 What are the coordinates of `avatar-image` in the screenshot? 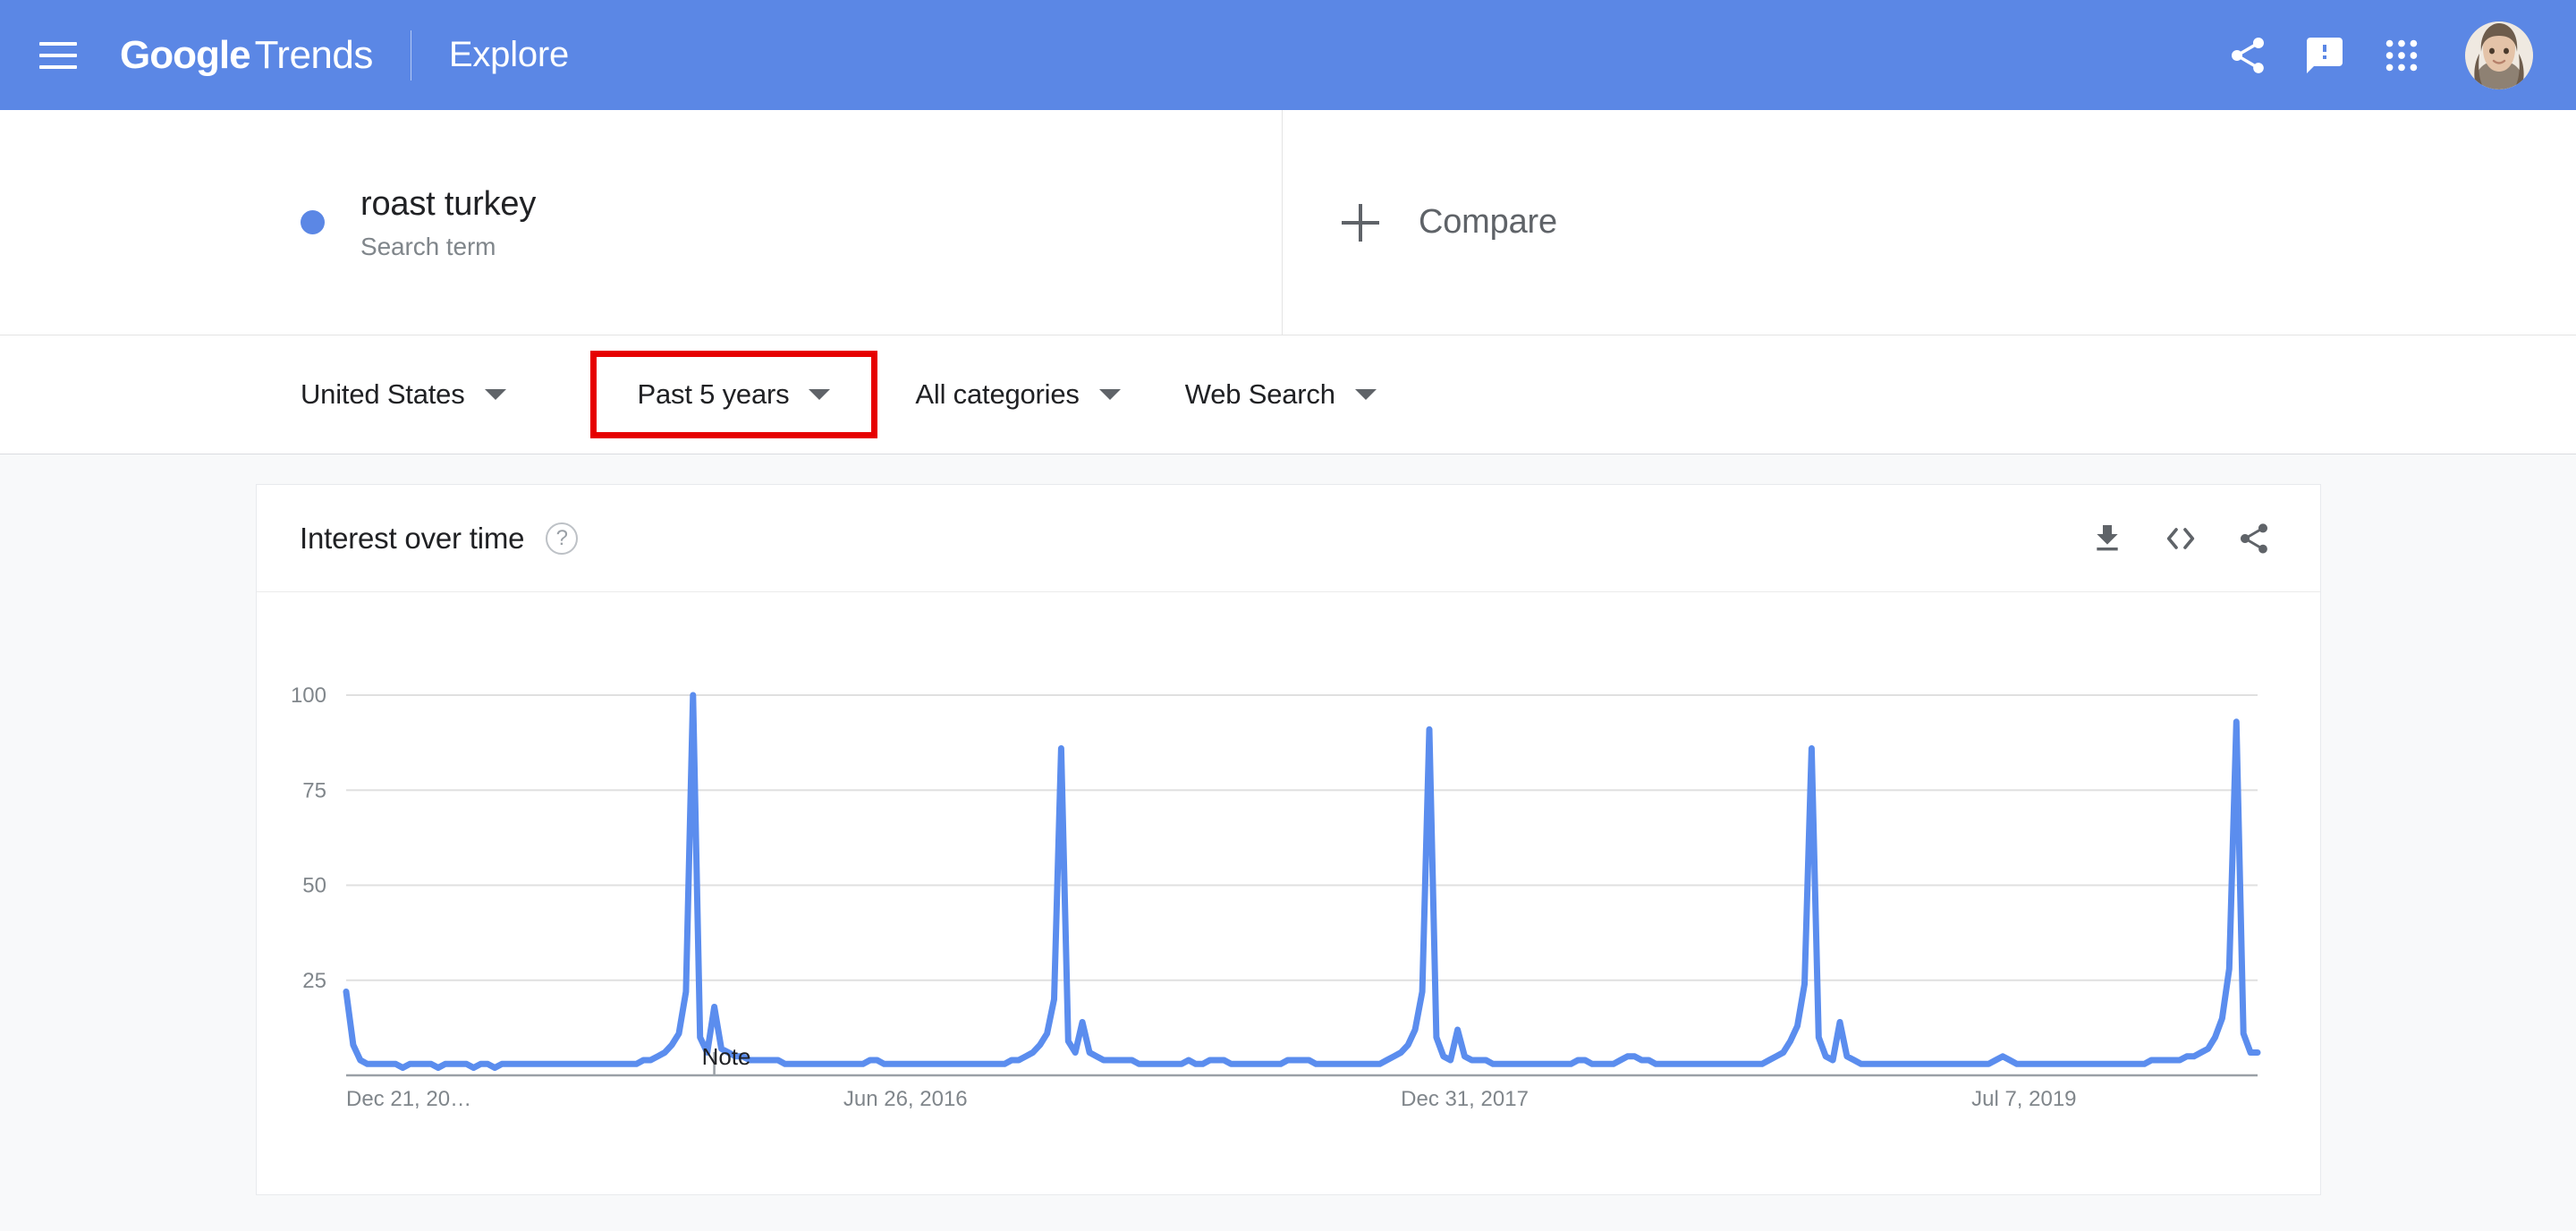 It's located at (2499, 55).